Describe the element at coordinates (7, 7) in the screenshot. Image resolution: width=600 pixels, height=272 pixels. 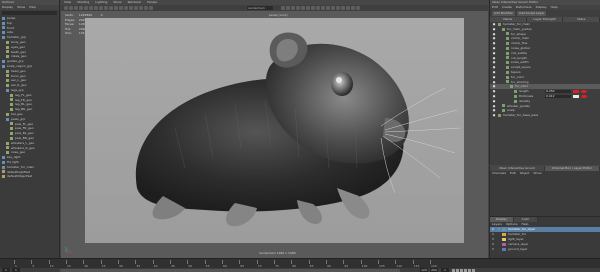
I see `outliner-menu-item: Display` at that location.